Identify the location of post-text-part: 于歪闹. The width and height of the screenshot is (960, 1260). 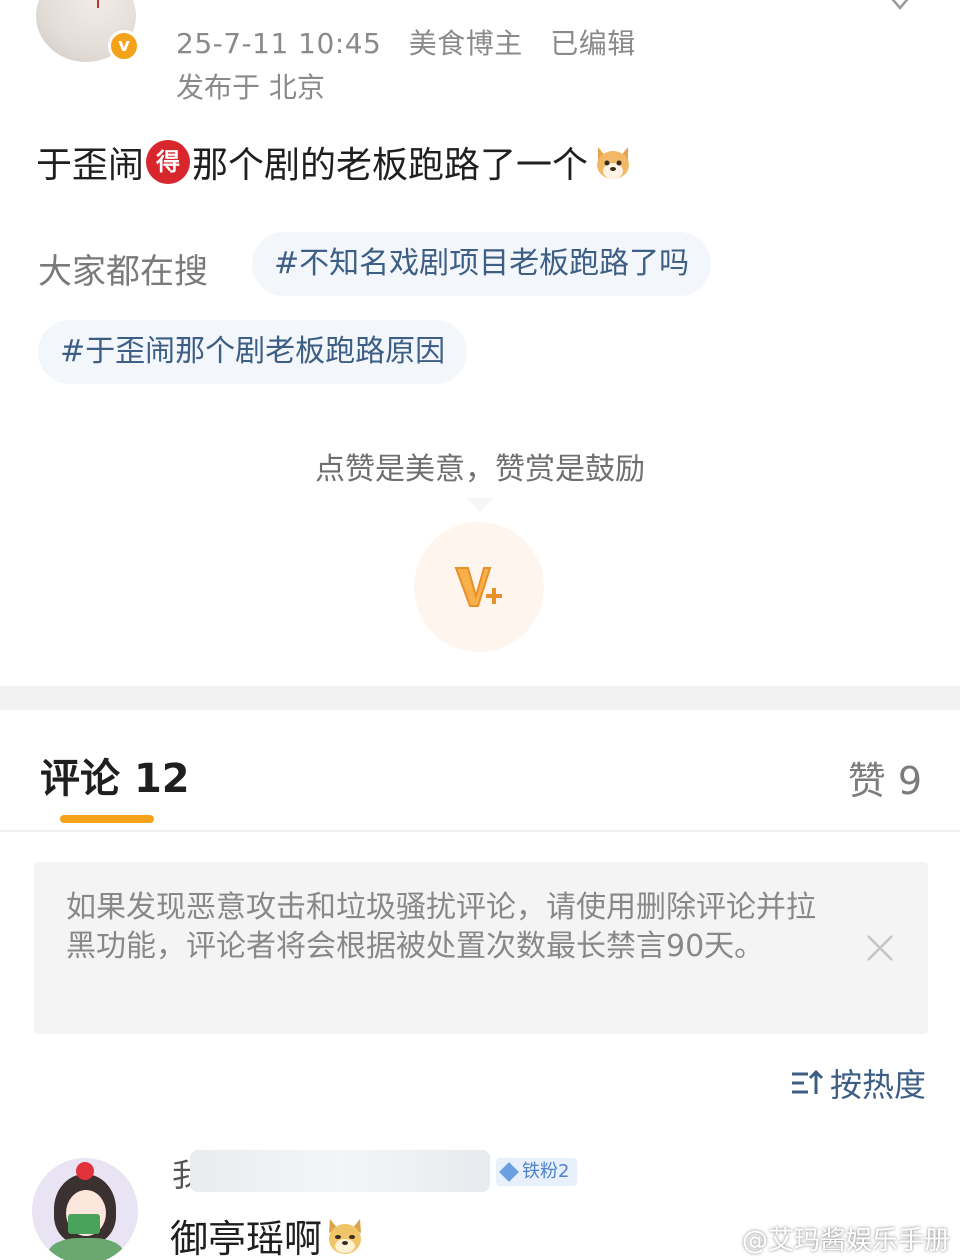
(90, 165).